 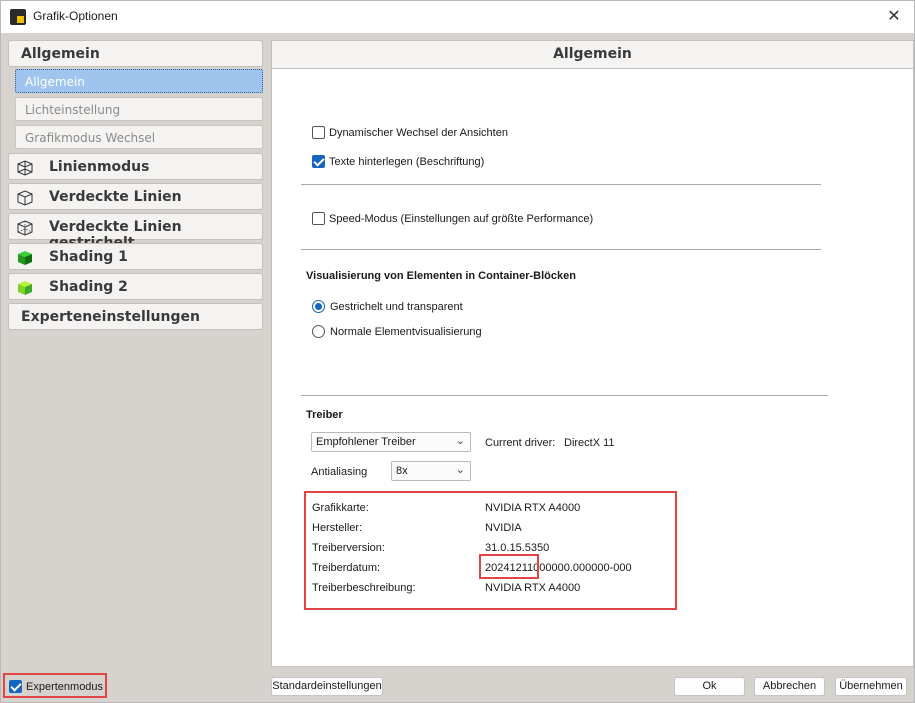 What do you see at coordinates (789, 686) in the screenshot?
I see `cancel-button: Abbrechen` at bounding box center [789, 686].